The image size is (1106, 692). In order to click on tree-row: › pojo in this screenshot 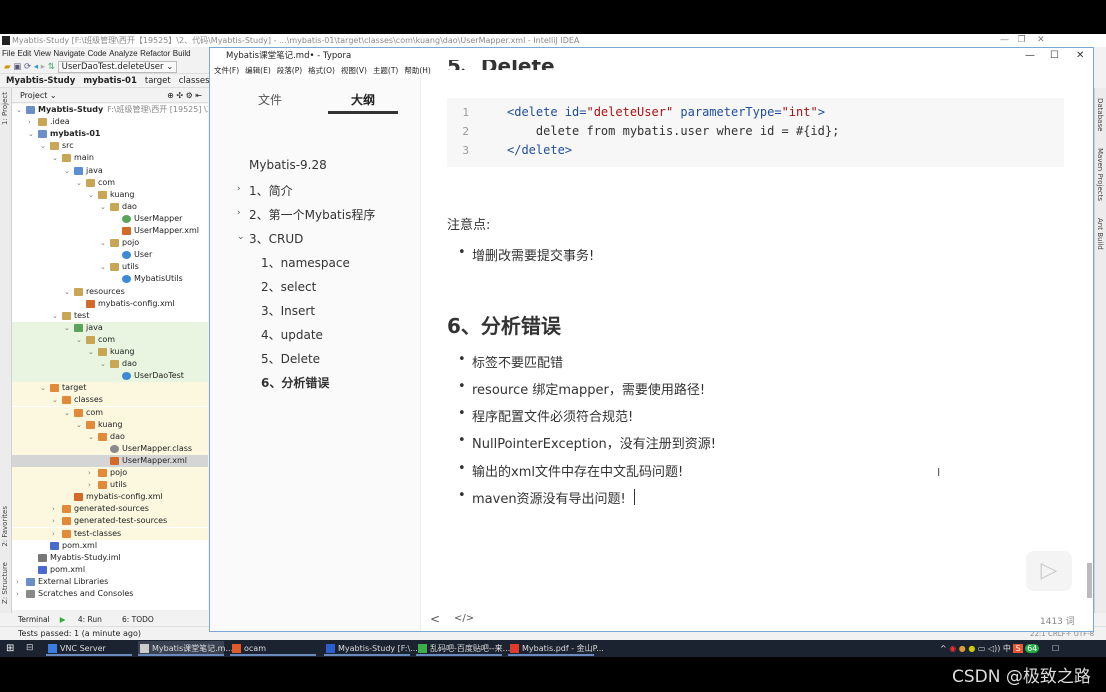, I will do `click(110, 473)`.